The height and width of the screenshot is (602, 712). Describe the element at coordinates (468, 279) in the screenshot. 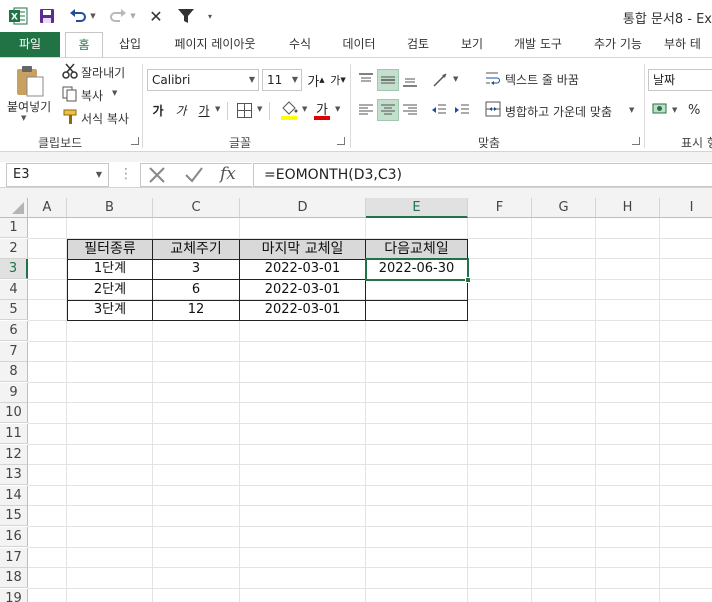

I see `fill-handle` at that location.